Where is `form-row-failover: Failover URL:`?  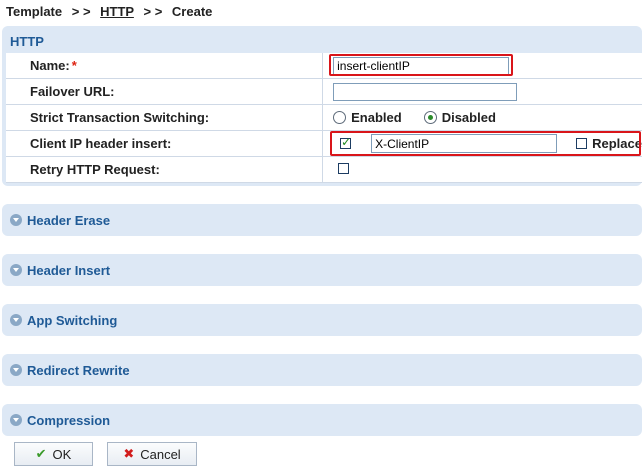 form-row-failover: Failover URL: is located at coordinates (324, 91).